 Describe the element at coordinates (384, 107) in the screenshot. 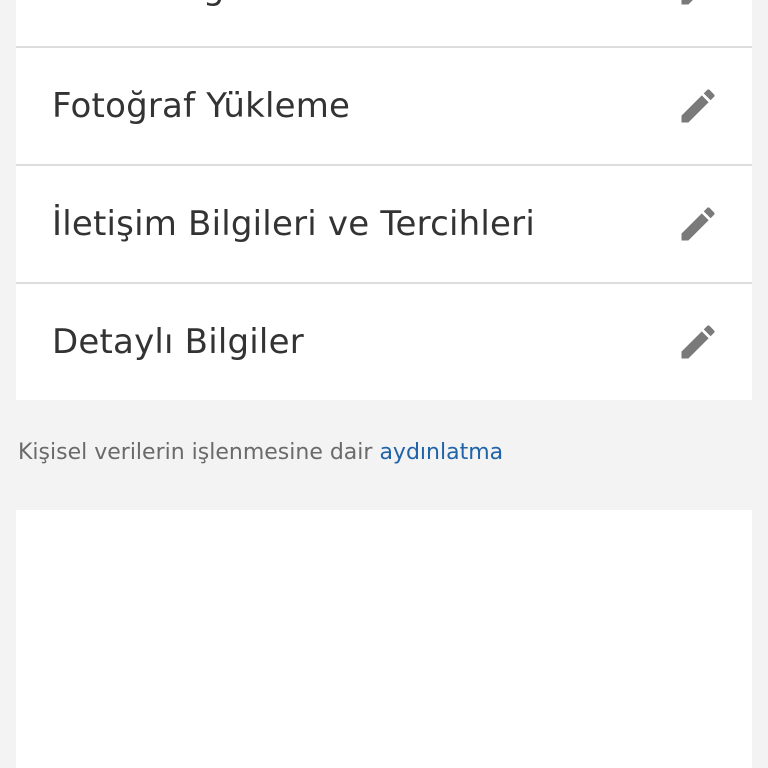

I see `menu-item-photo-upload: Fotoğraf Yükleme` at that location.